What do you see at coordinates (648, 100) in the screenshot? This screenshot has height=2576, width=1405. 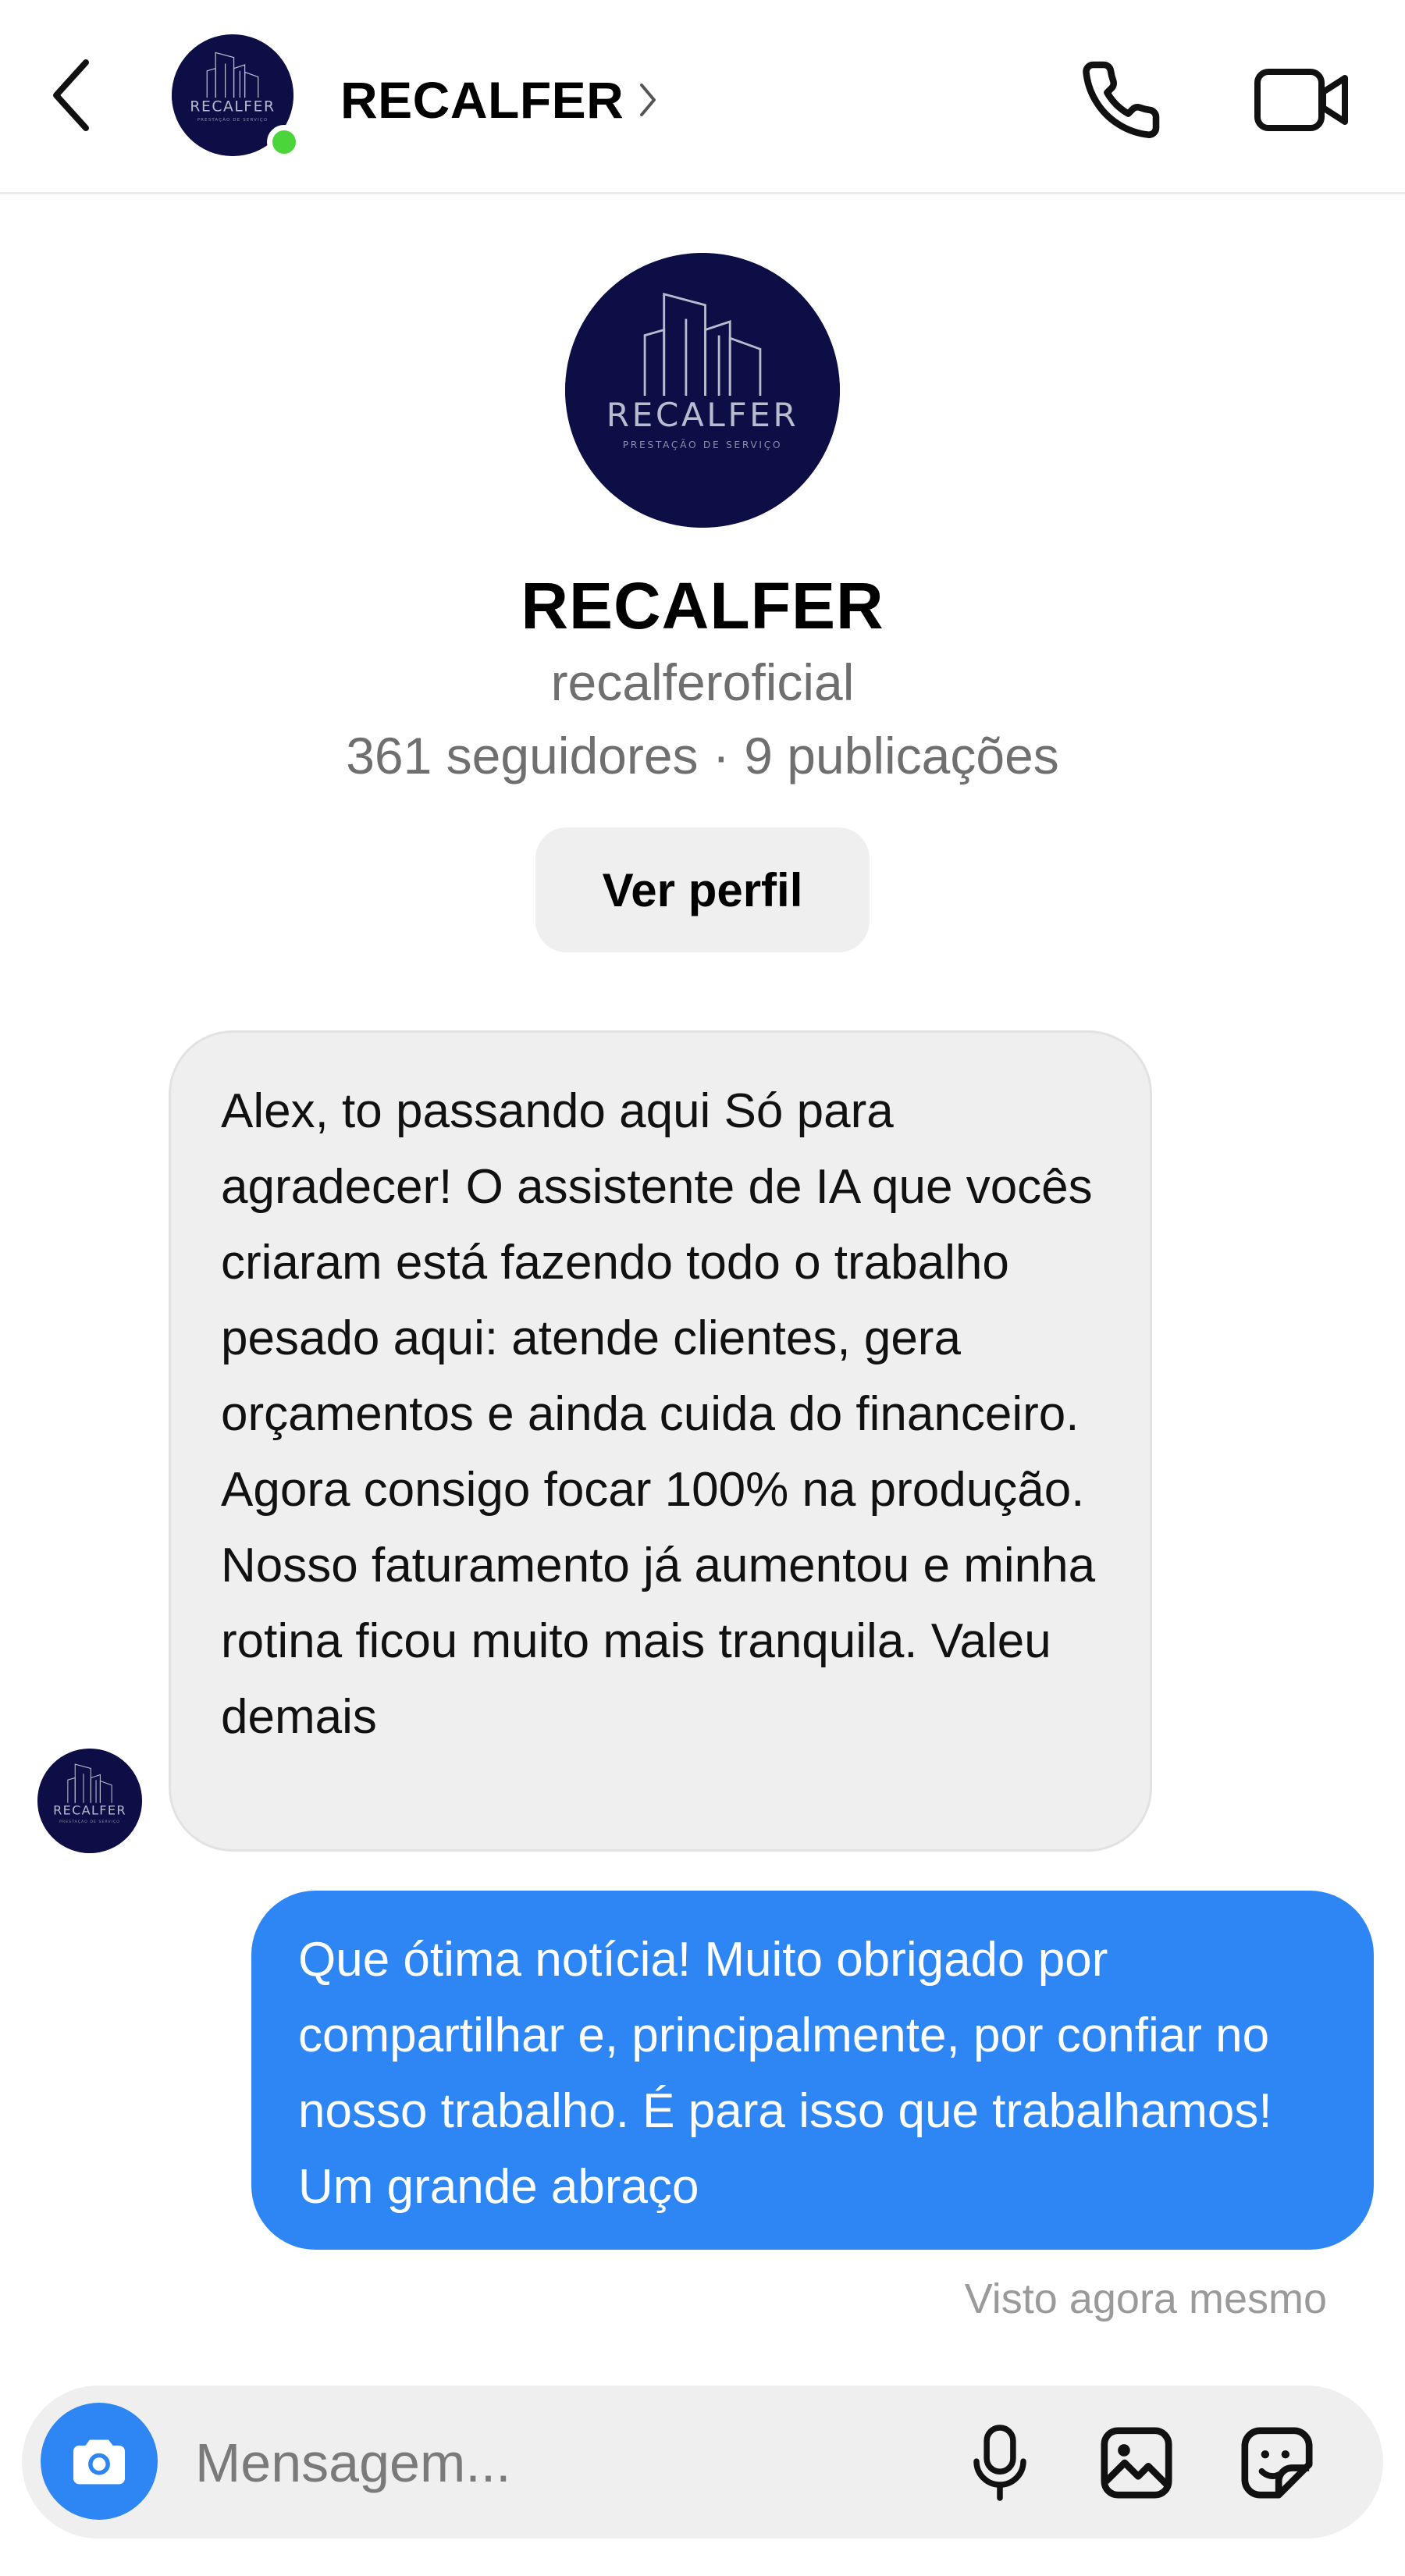 I see `chevron-right-icon` at bounding box center [648, 100].